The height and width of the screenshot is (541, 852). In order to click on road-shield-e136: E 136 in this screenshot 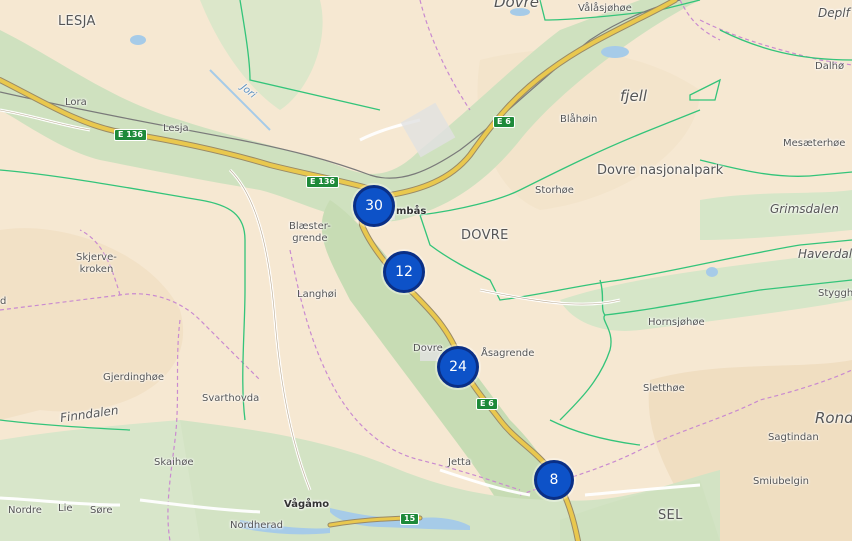, I will do `click(322, 182)`.